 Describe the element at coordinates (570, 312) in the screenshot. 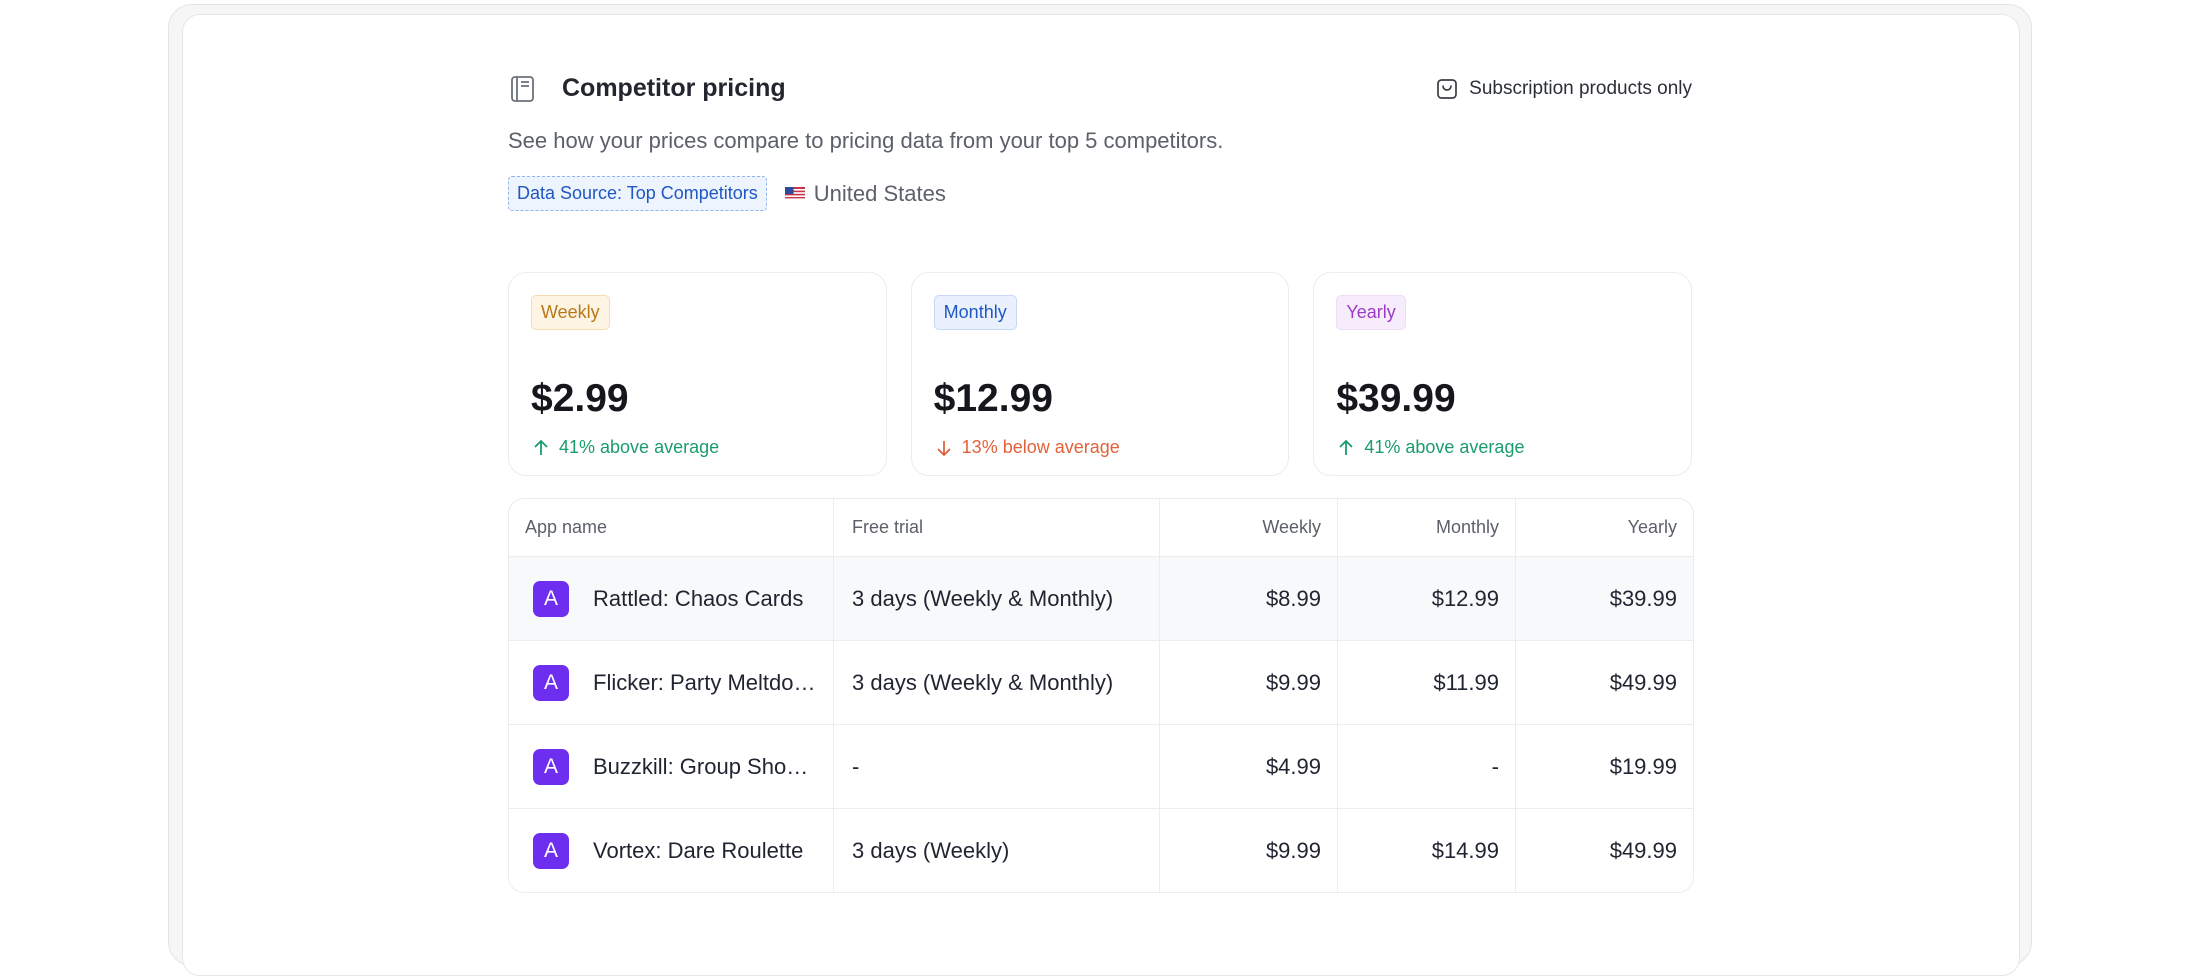

I see `weekly-badge: Weekly` at that location.